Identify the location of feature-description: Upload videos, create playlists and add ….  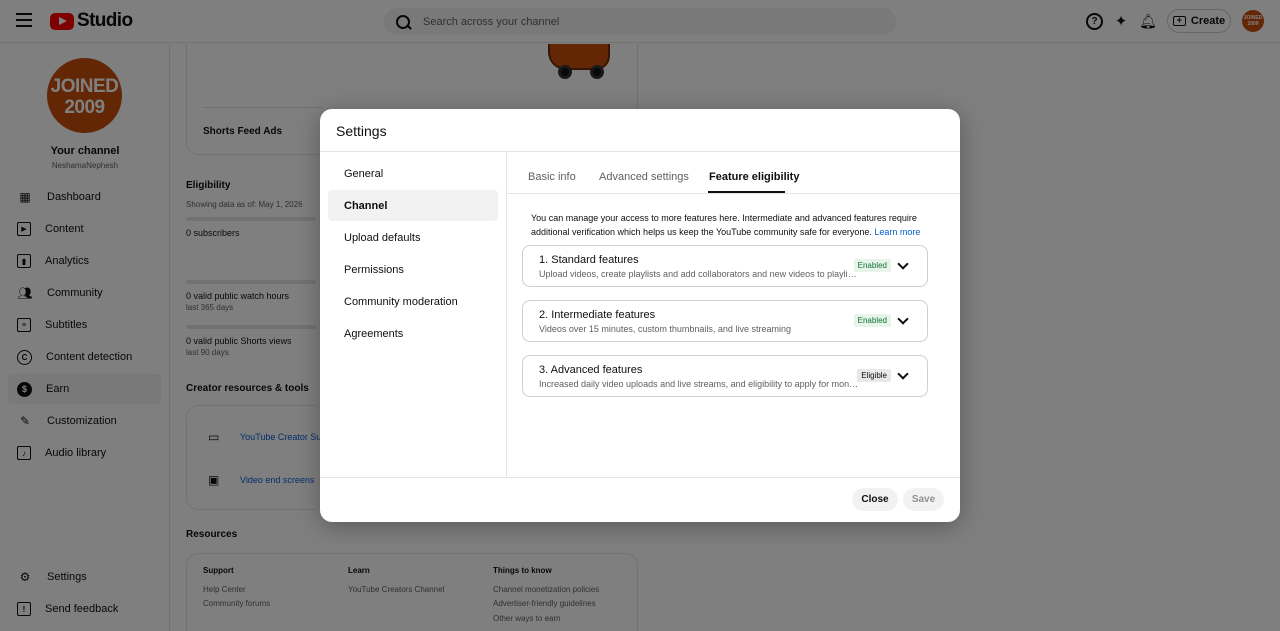
(699, 274).